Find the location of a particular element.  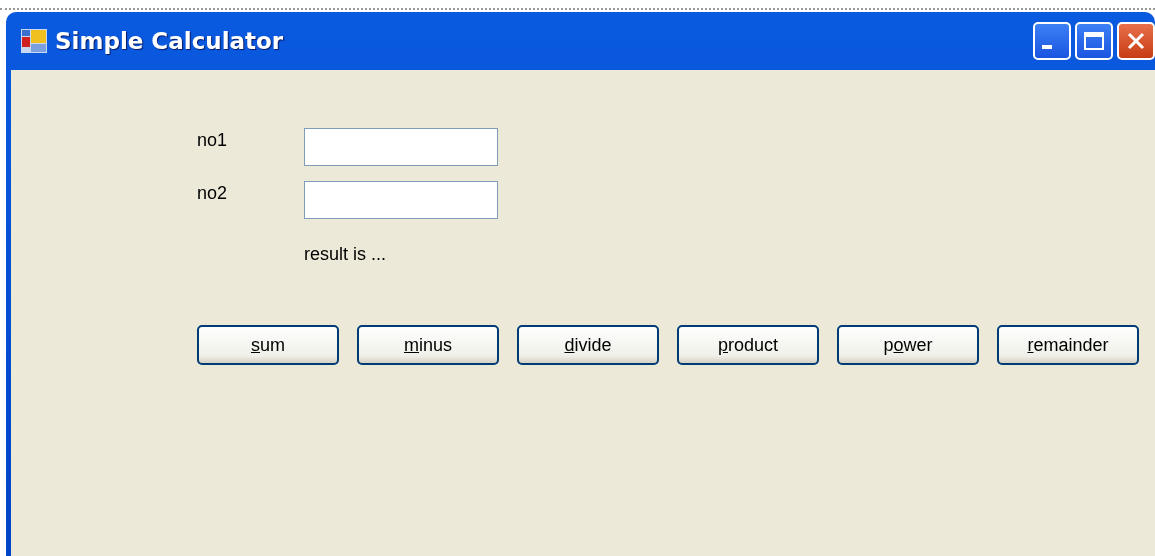

operation-button: sum is located at coordinates (268, 345).